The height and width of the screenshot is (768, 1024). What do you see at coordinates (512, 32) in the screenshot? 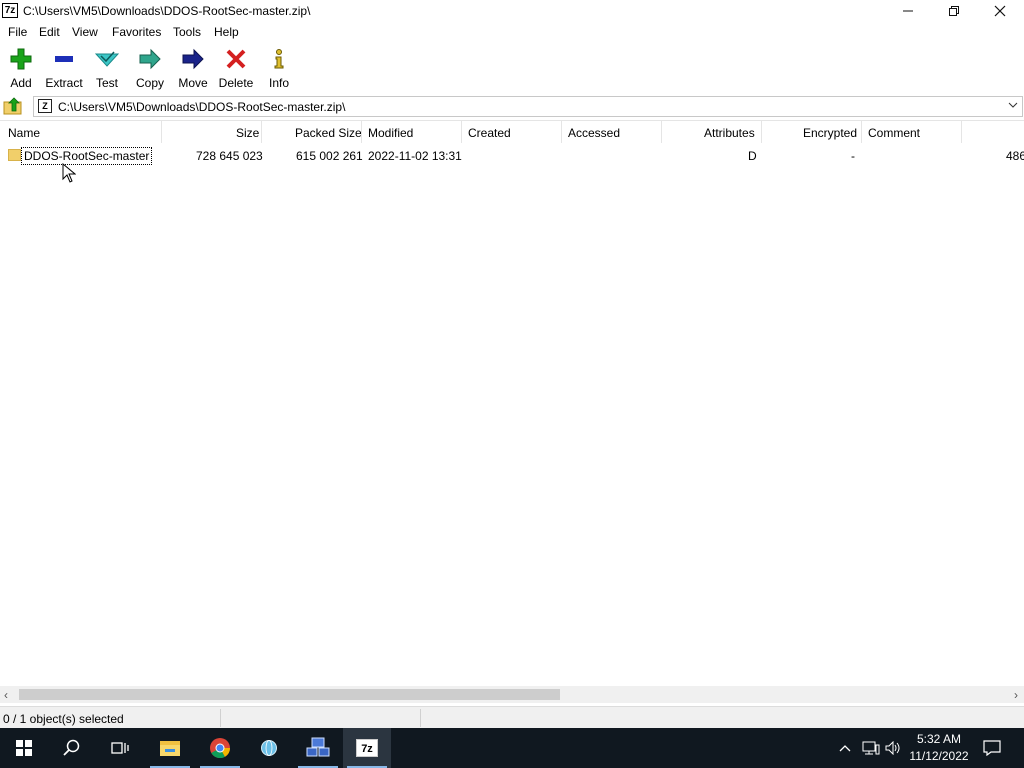
I see `menu-bar: File Edit View Favorites Tools Help` at bounding box center [512, 32].